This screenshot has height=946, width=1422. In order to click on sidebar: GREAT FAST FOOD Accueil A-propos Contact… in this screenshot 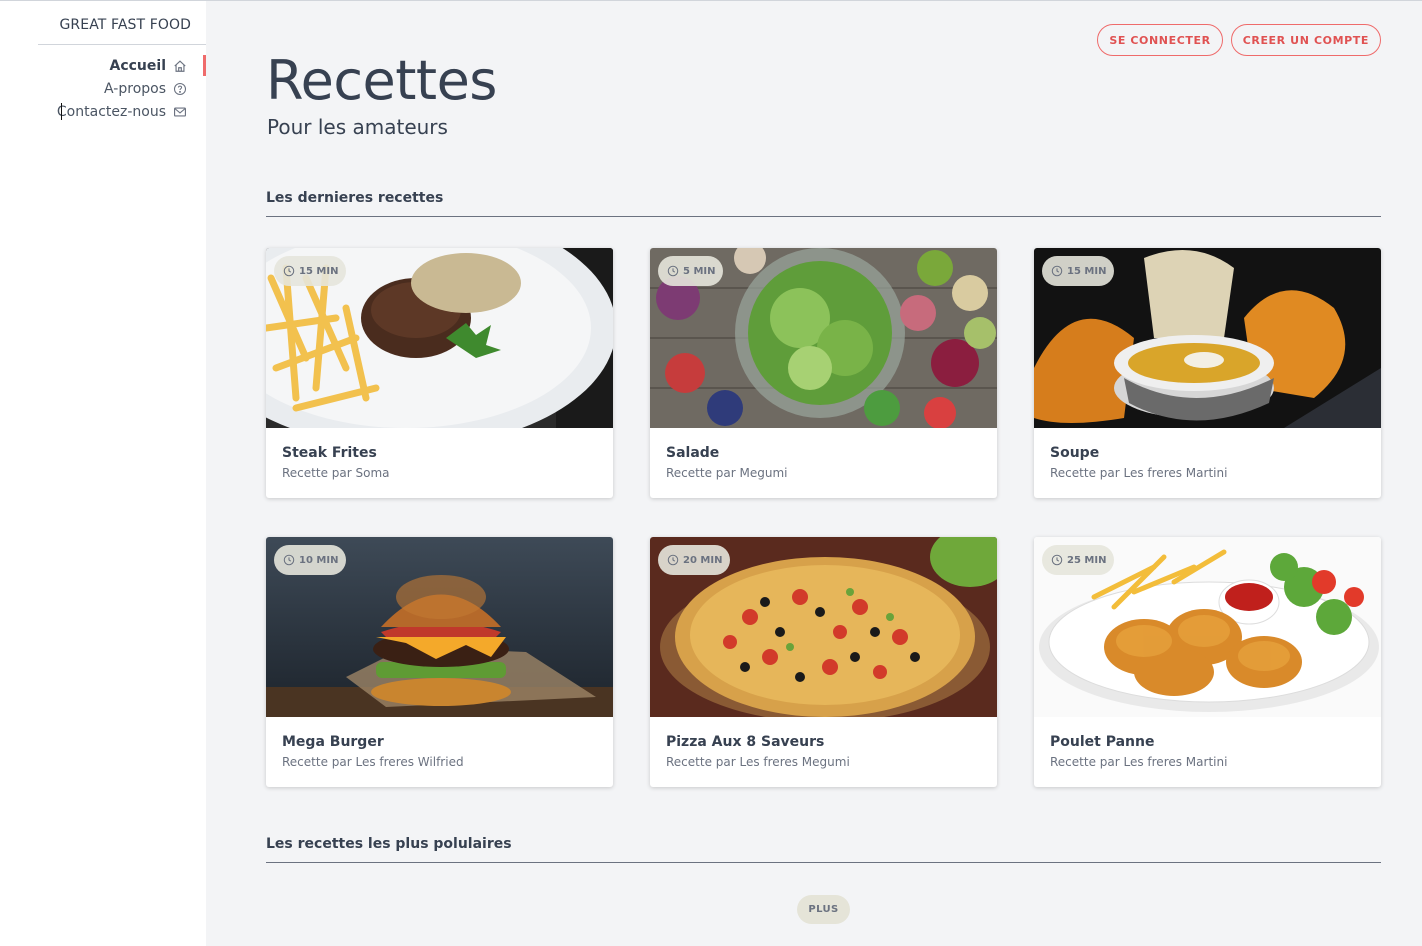, I will do `click(103, 473)`.